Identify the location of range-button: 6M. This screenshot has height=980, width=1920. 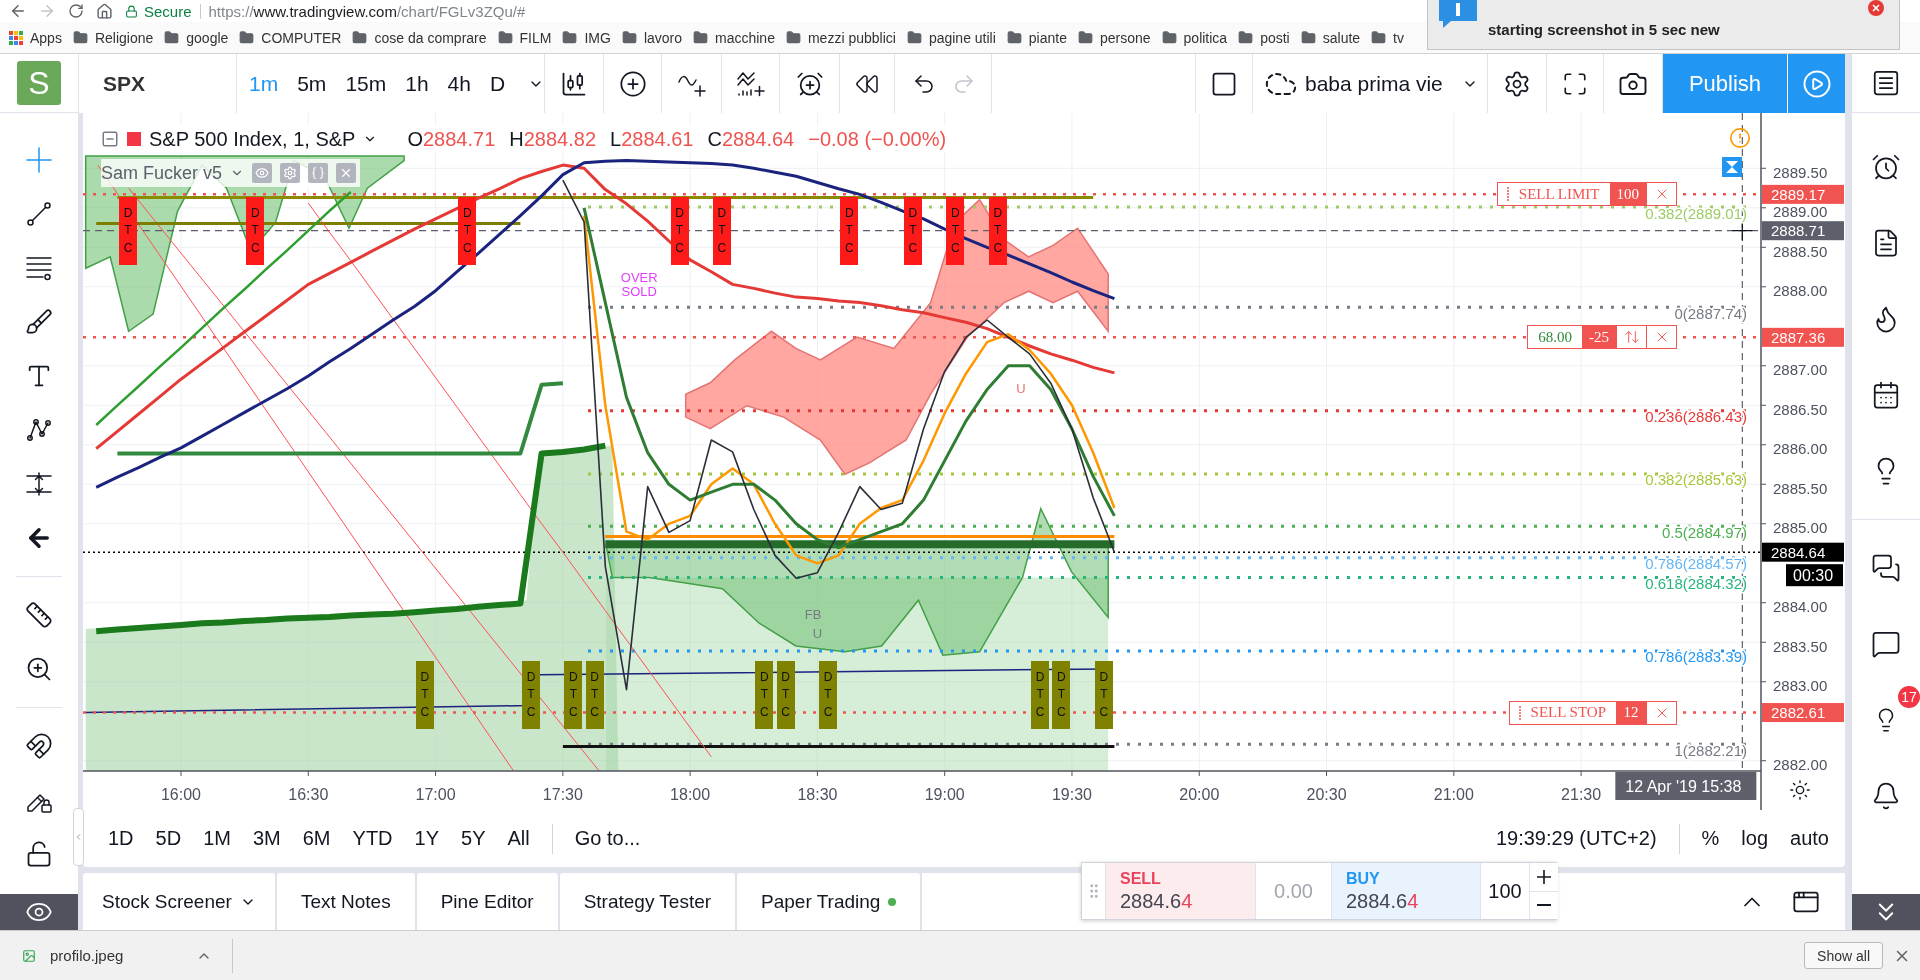
(316, 838).